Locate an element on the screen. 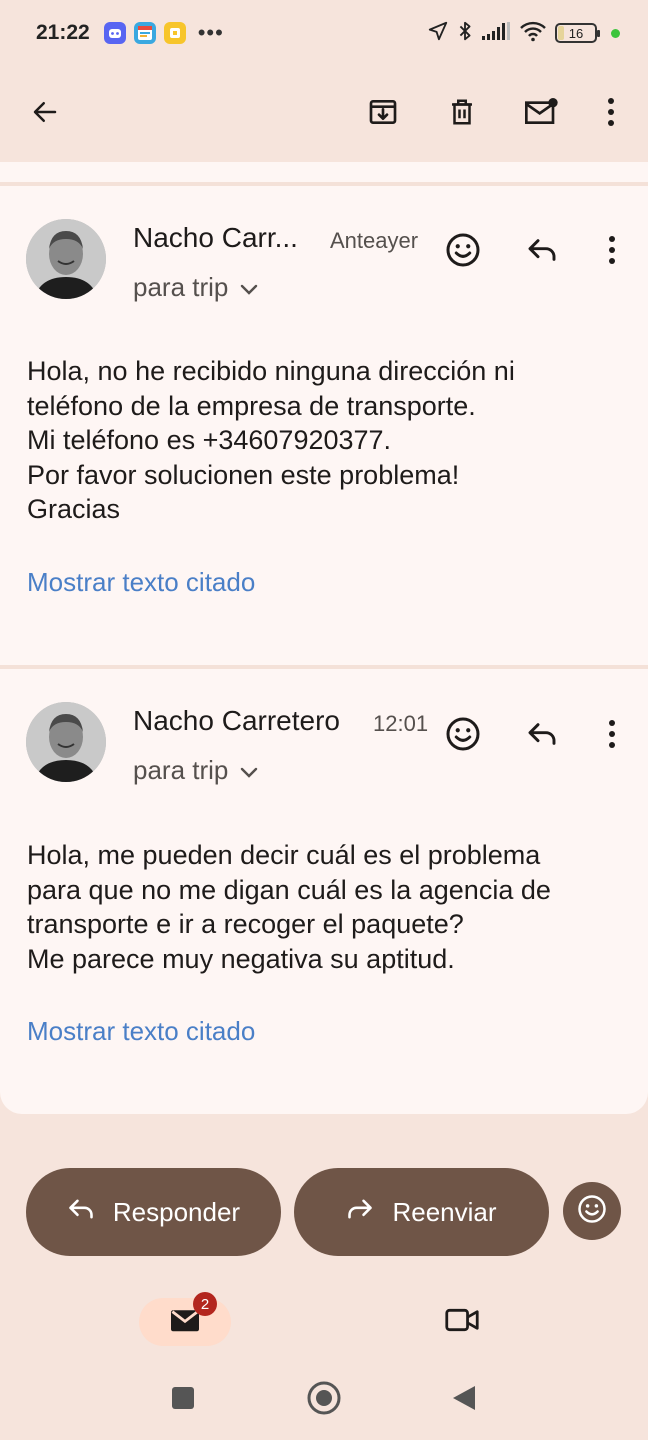  home-circle-icon is located at coordinates (324, 1400).